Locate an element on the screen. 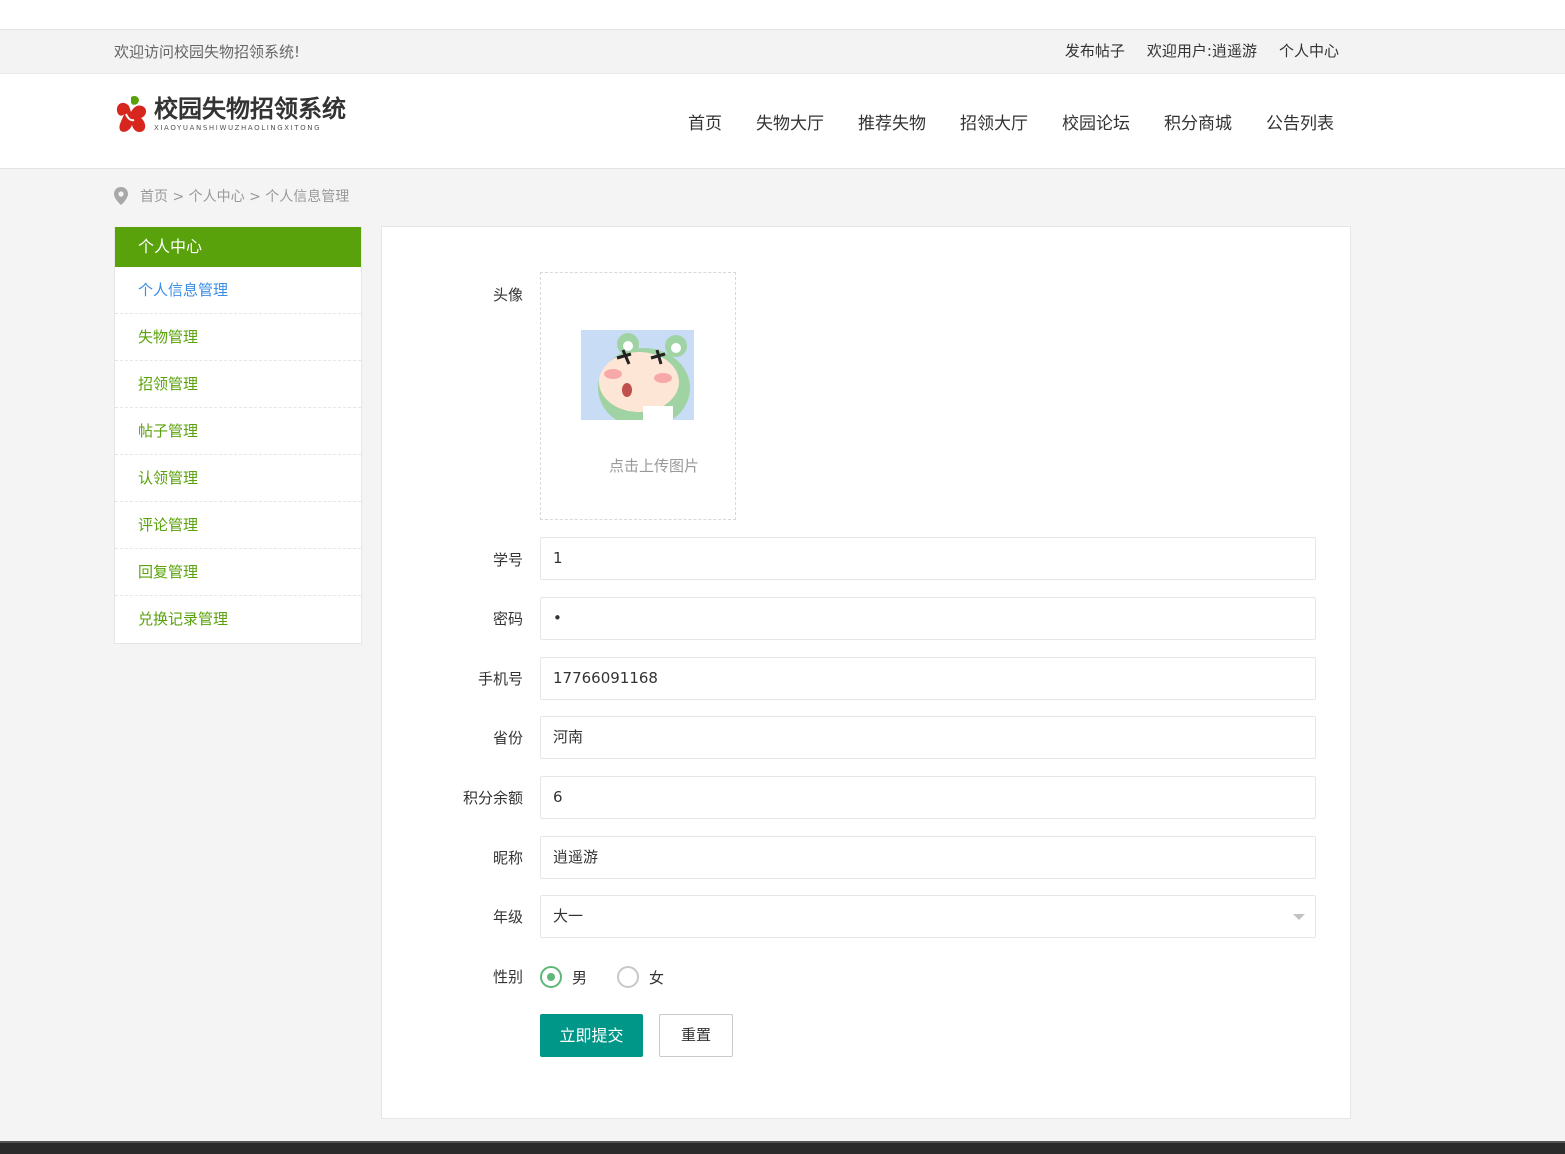  nav-recommended-lost: 推荐失物 is located at coordinates (892, 121).